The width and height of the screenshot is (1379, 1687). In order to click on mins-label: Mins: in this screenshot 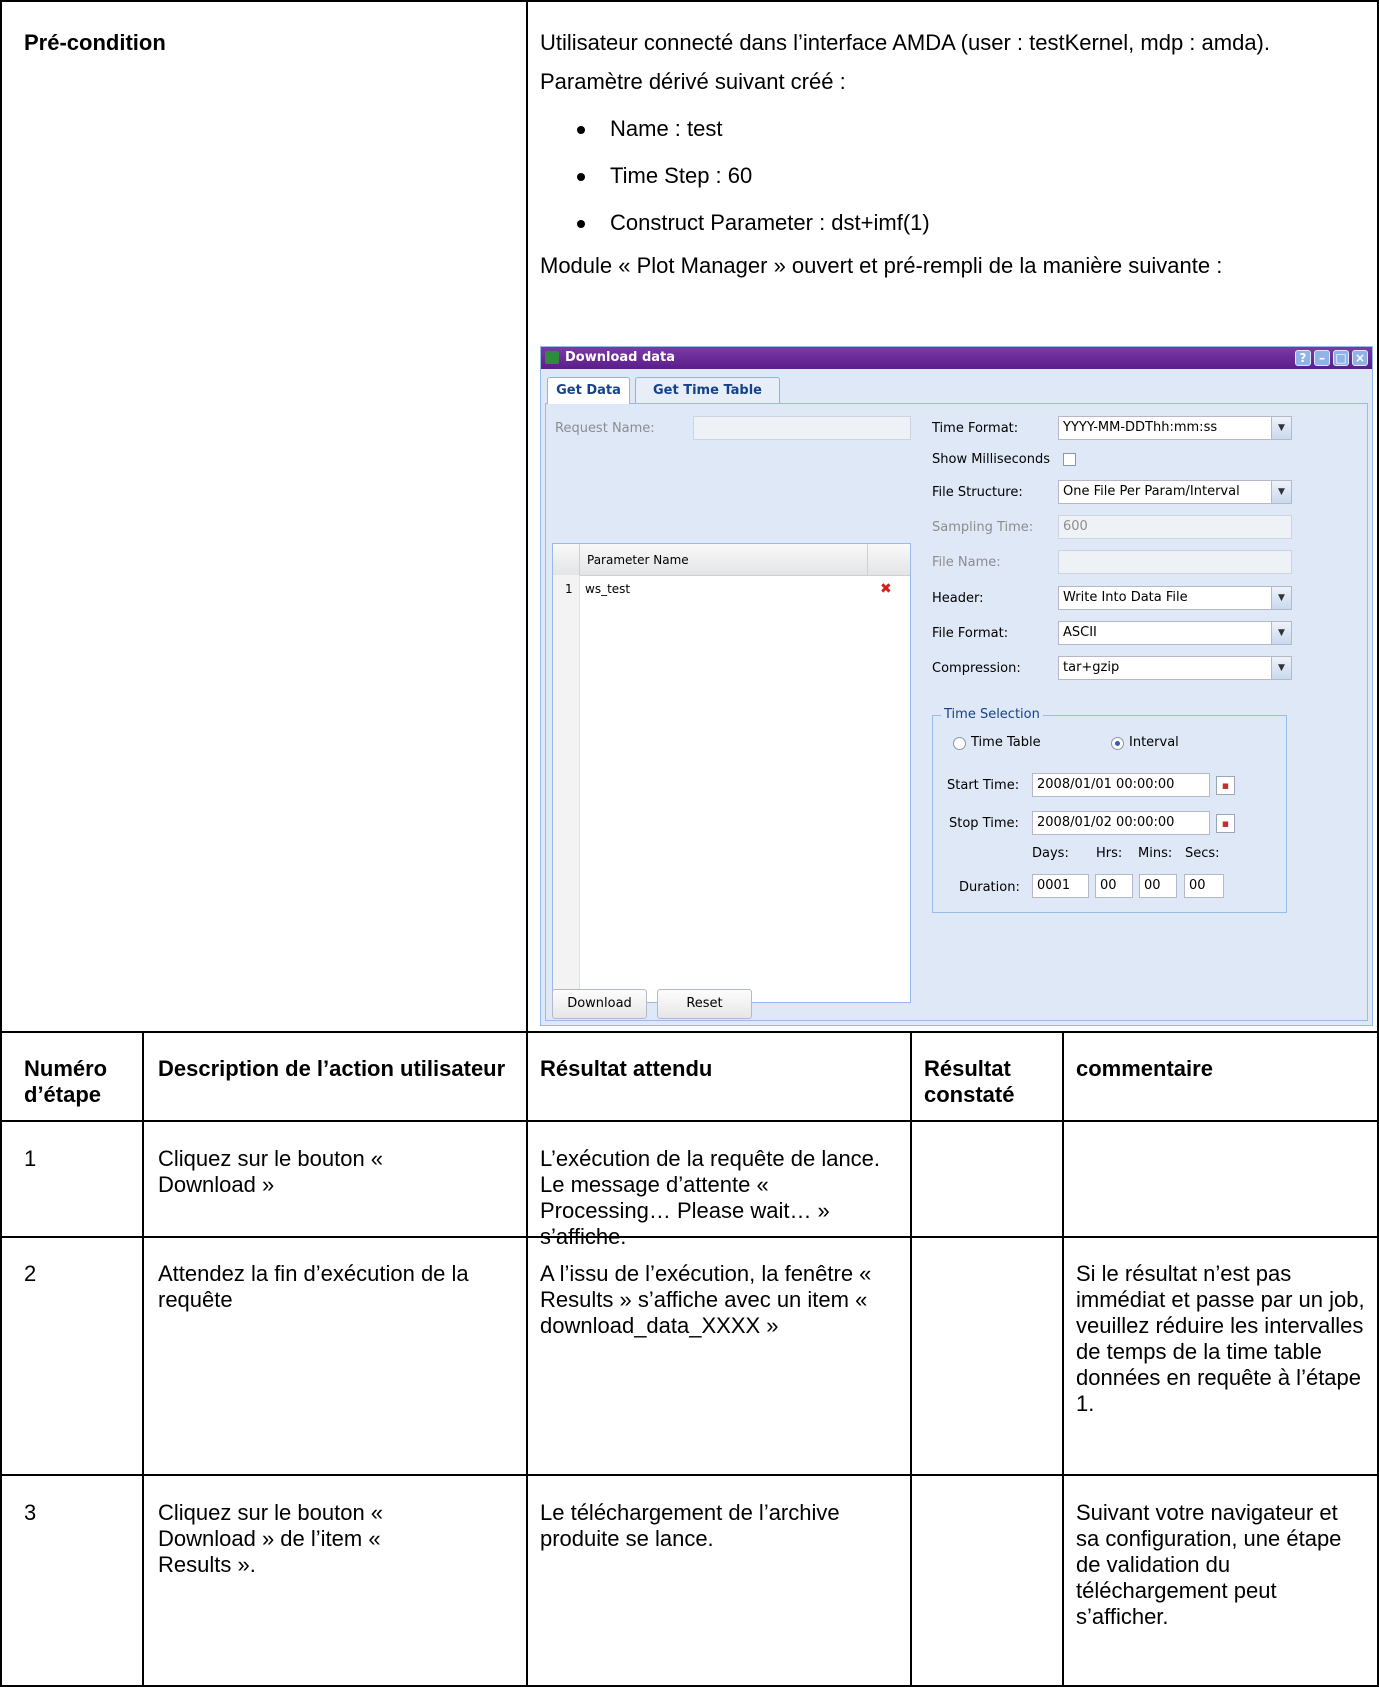, I will do `click(1155, 853)`.